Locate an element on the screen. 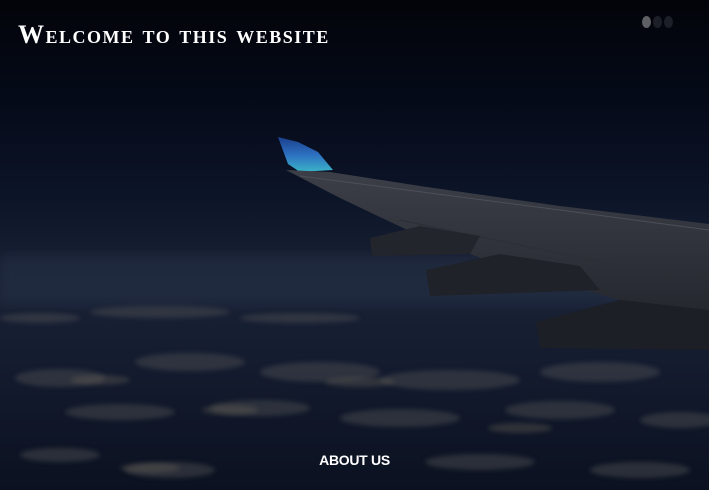 Image resolution: width=709 pixels, height=490 pixels. page-title: Welcome to this website is located at coordinates (174, 34).